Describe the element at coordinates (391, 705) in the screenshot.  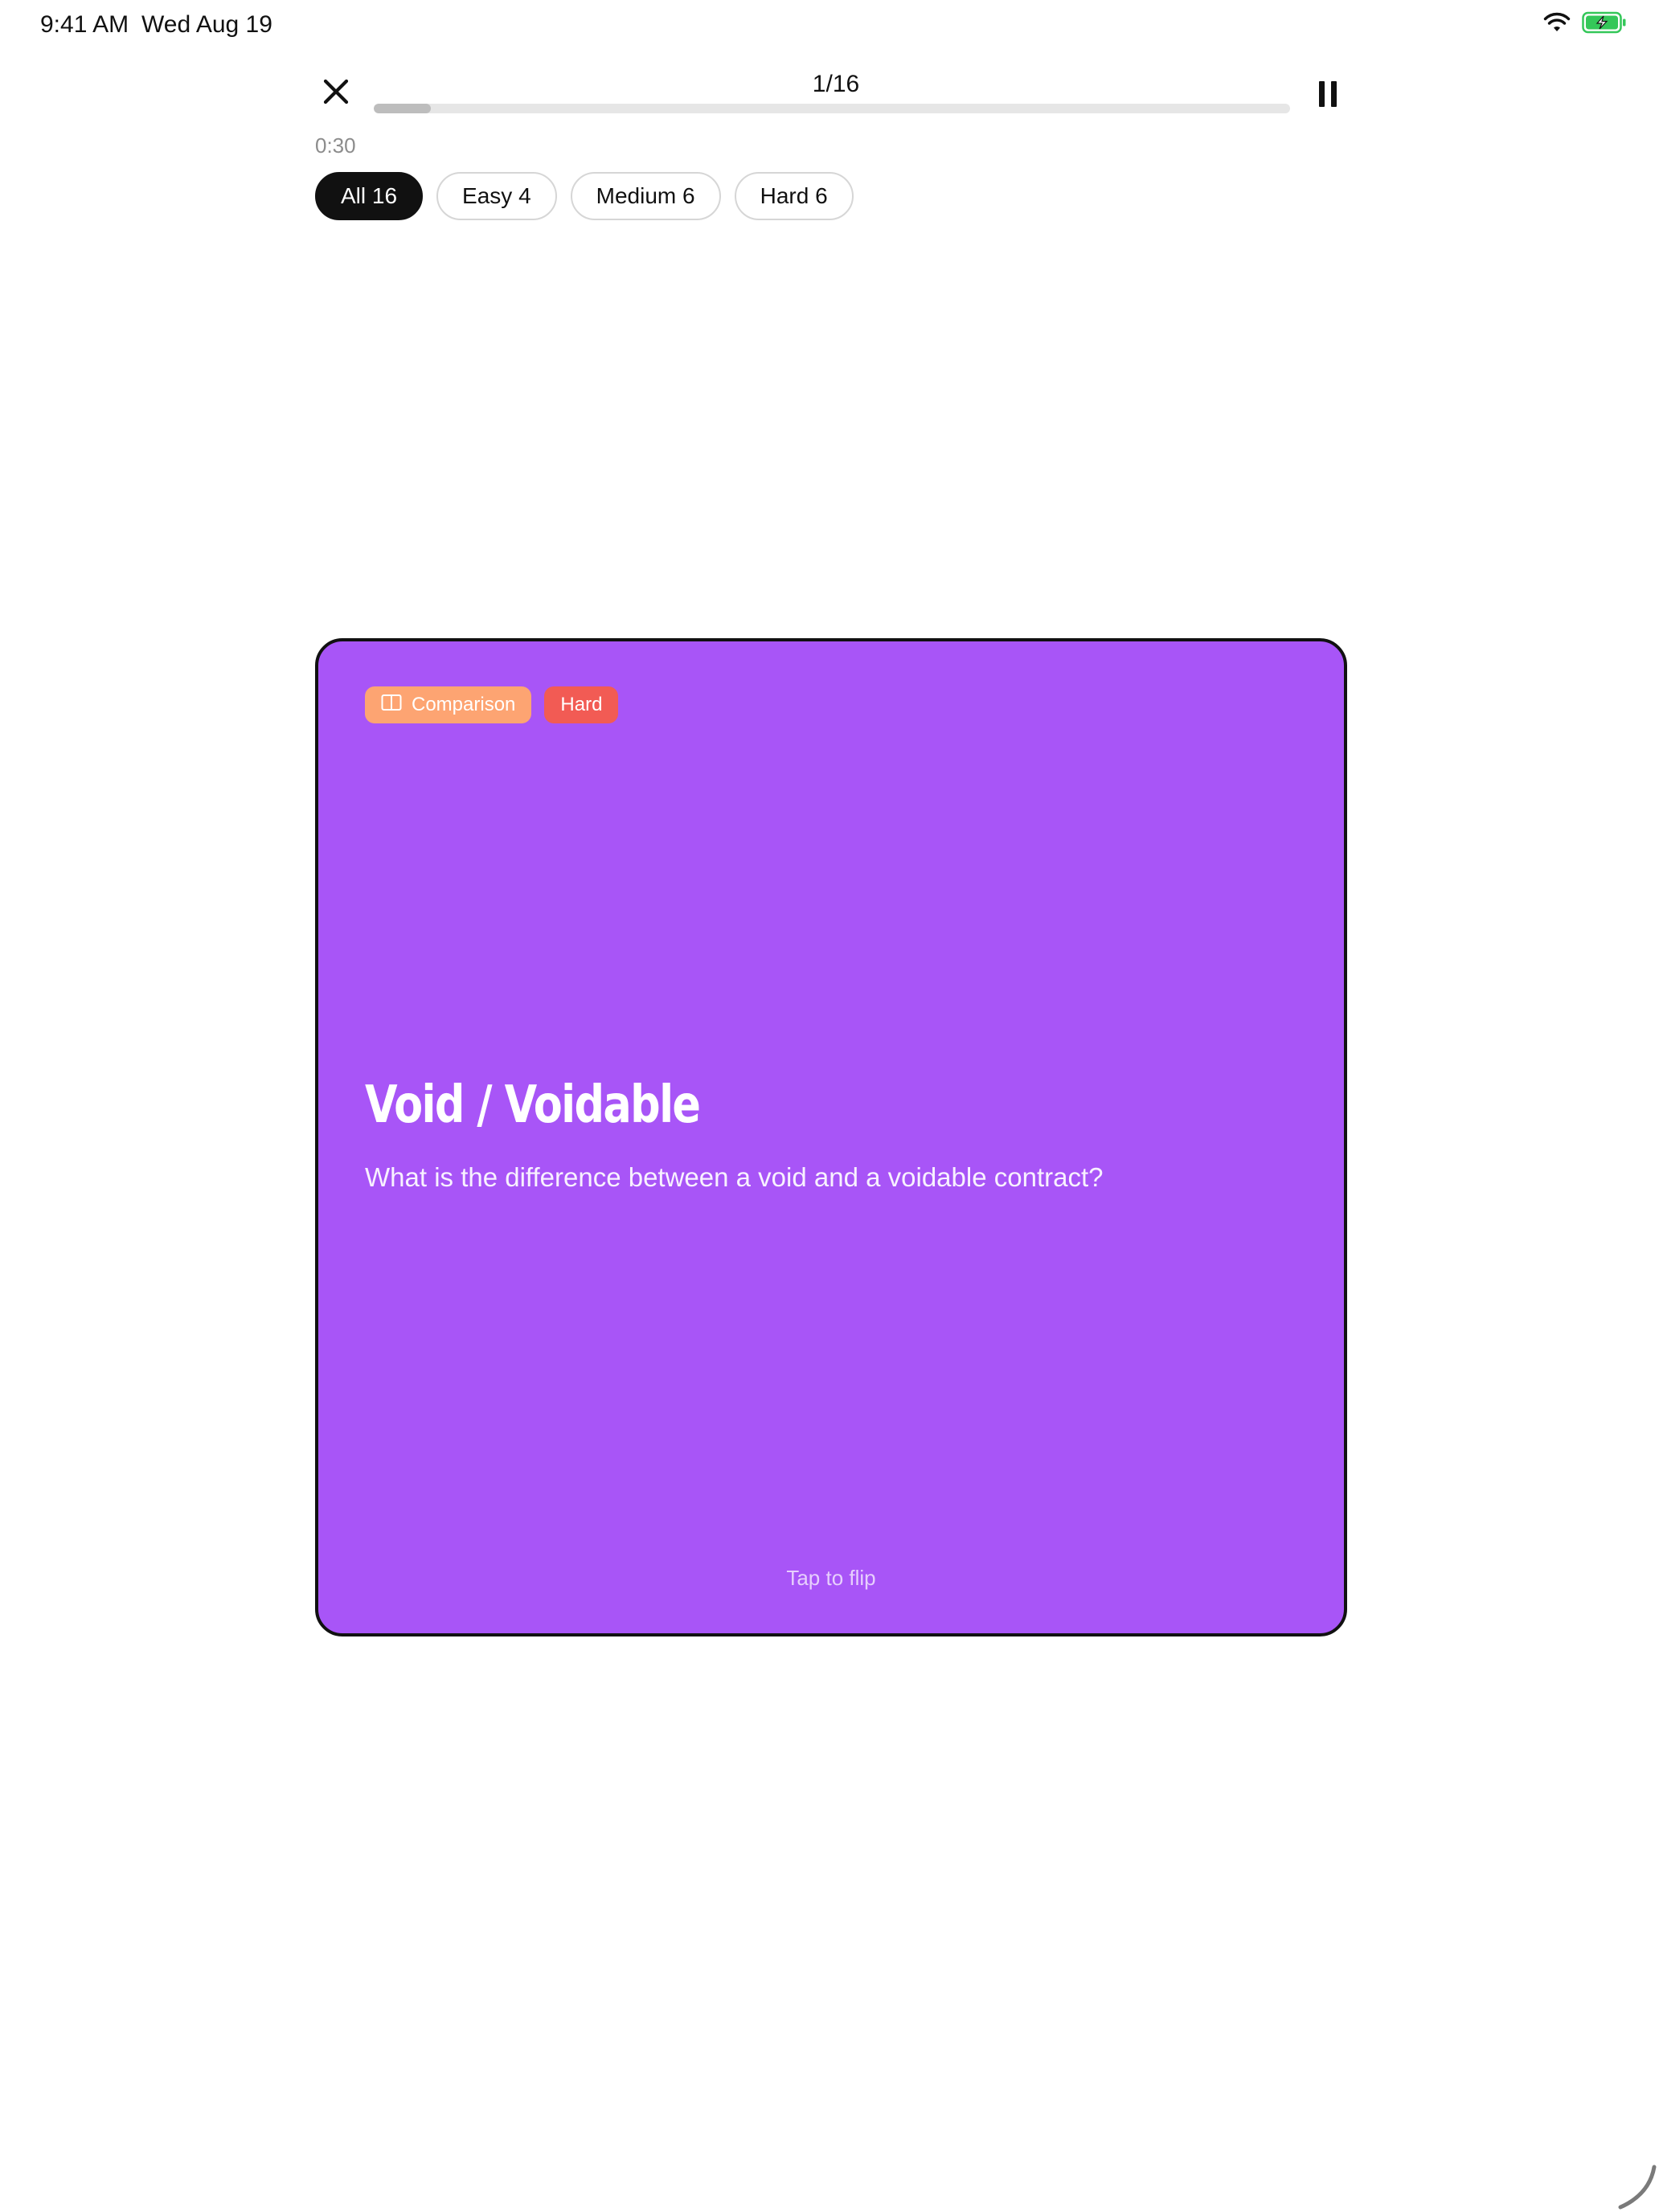
I see `book-icon` at that location.